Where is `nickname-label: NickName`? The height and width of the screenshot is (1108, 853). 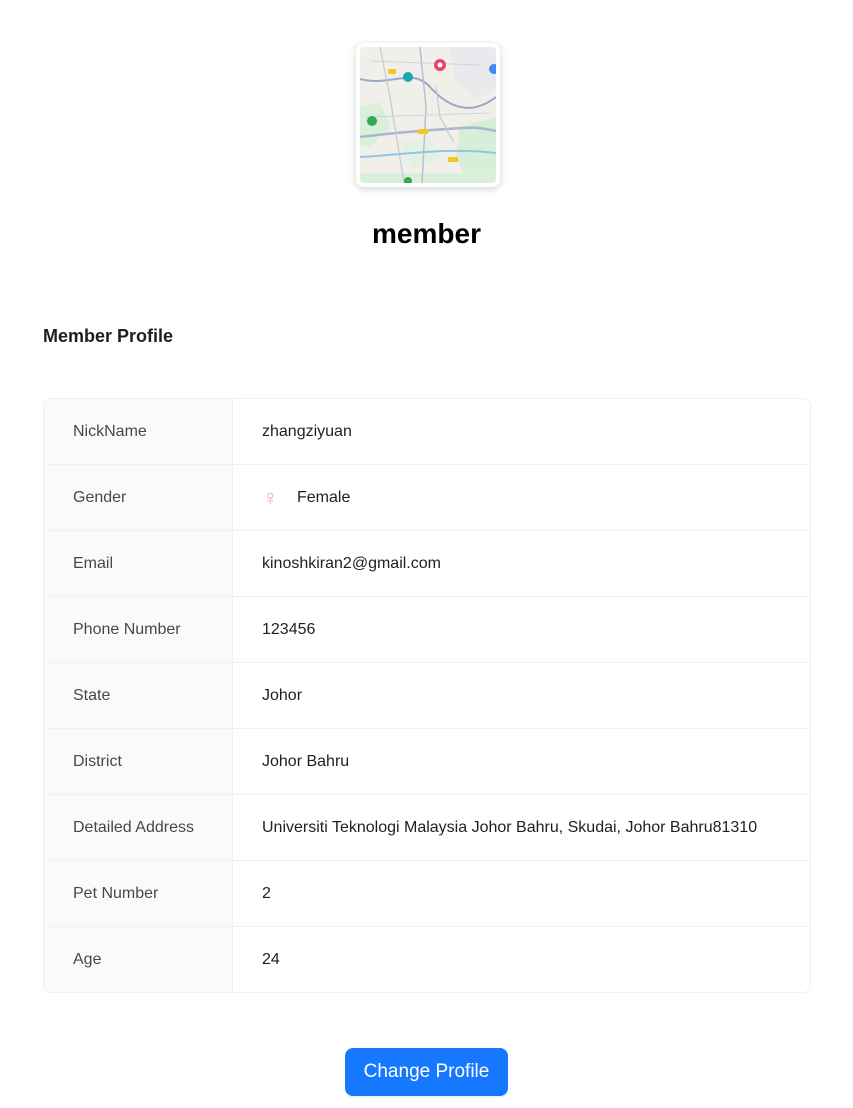
nickname-label: NickName is located at coordinates (138, 431).